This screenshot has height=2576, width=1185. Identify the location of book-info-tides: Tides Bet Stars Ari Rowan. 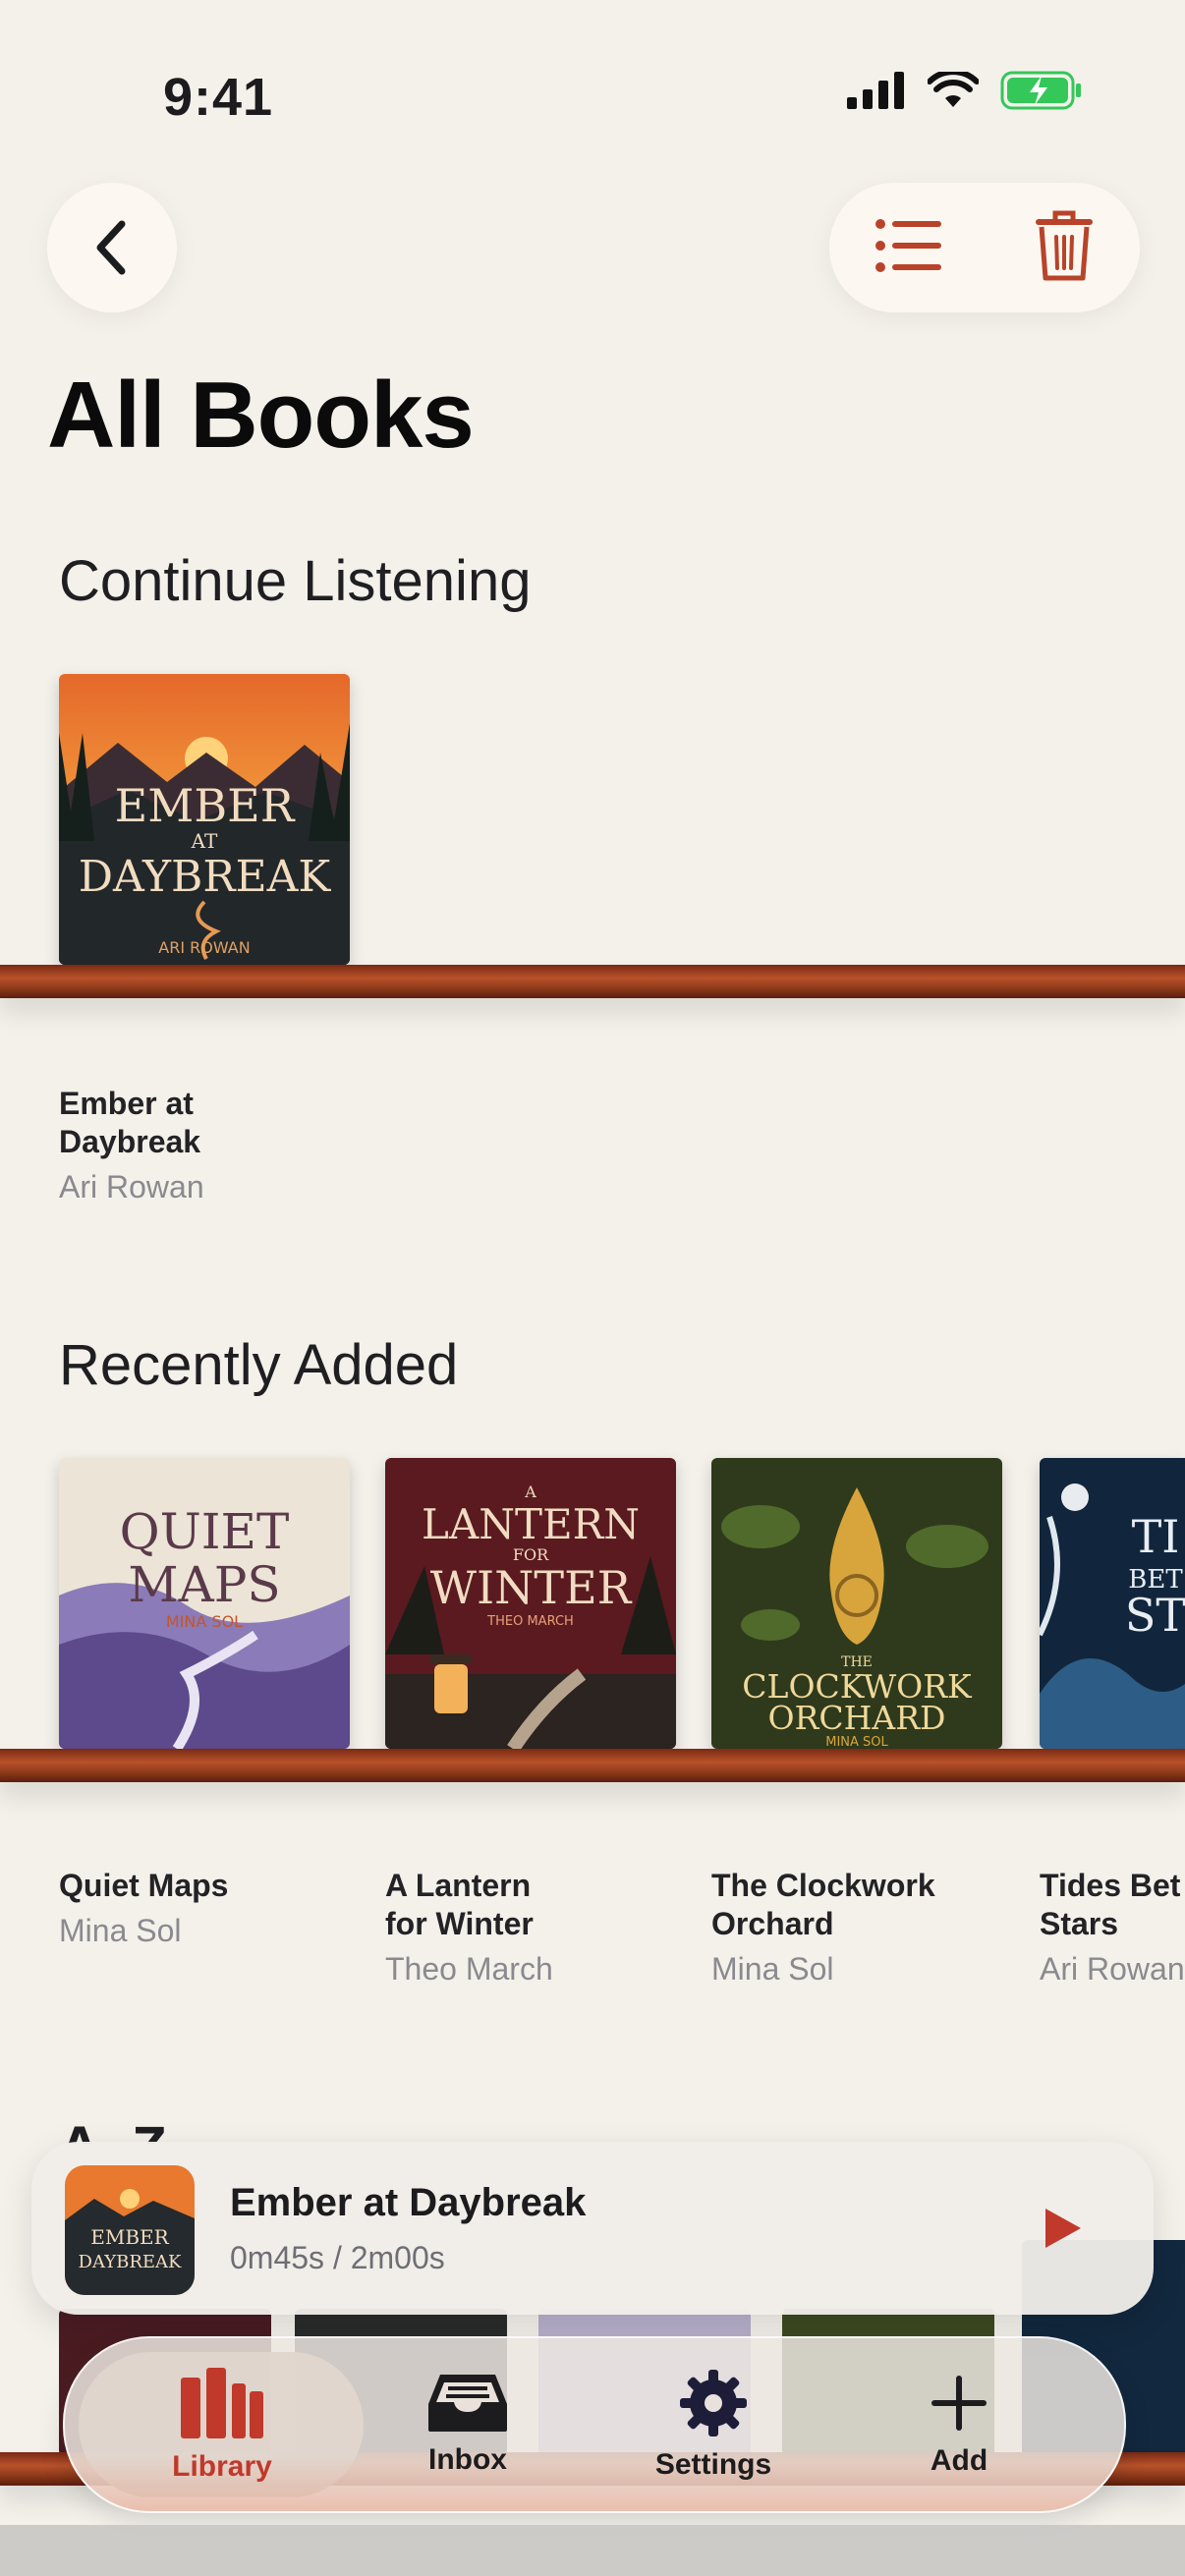
(1112, 1927).